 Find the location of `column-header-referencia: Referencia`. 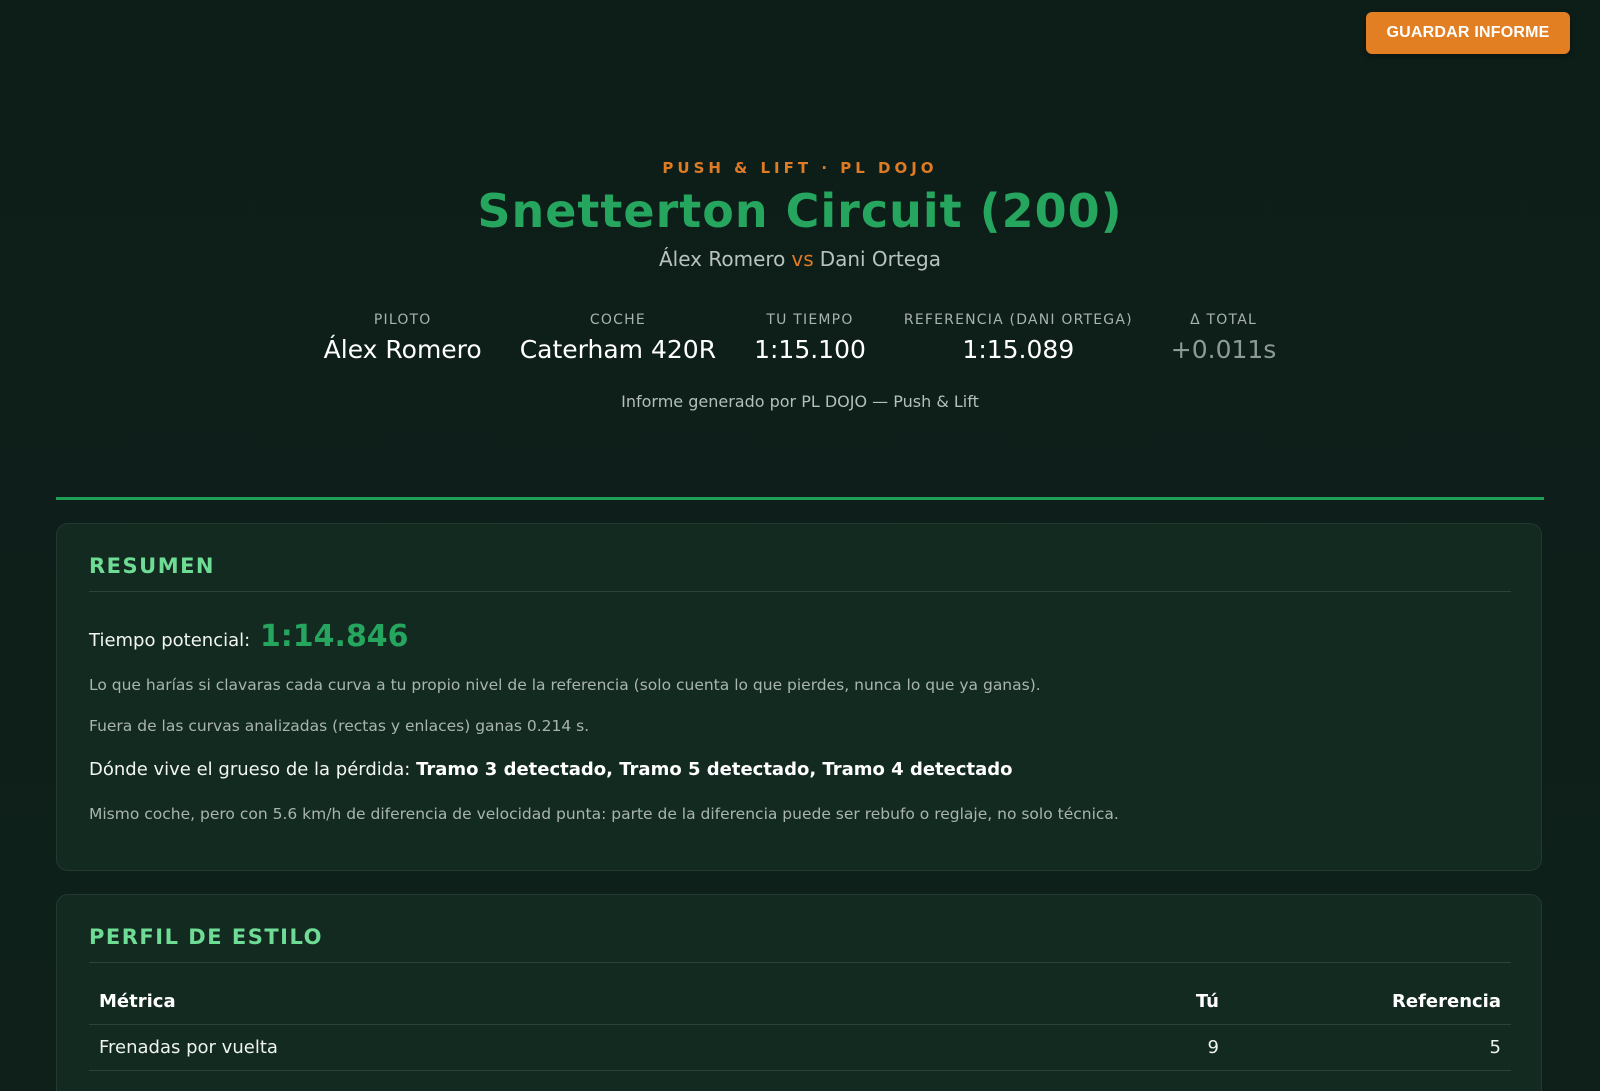

column-header-referencia: Referencia is located at coordinates (1370, 1002).